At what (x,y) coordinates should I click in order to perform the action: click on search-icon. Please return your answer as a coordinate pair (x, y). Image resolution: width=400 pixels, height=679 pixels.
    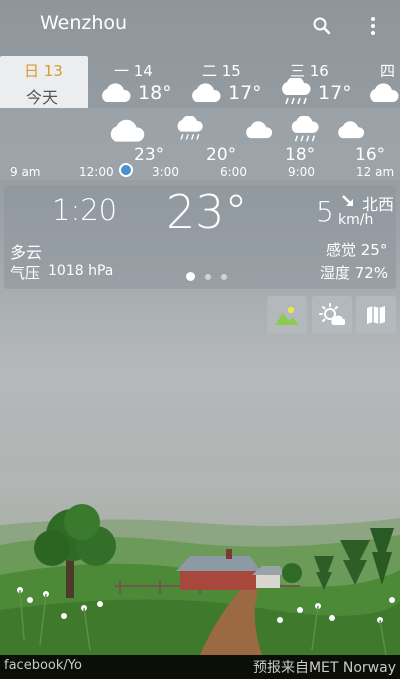
    Looking at the image, I should click on (322, 26).